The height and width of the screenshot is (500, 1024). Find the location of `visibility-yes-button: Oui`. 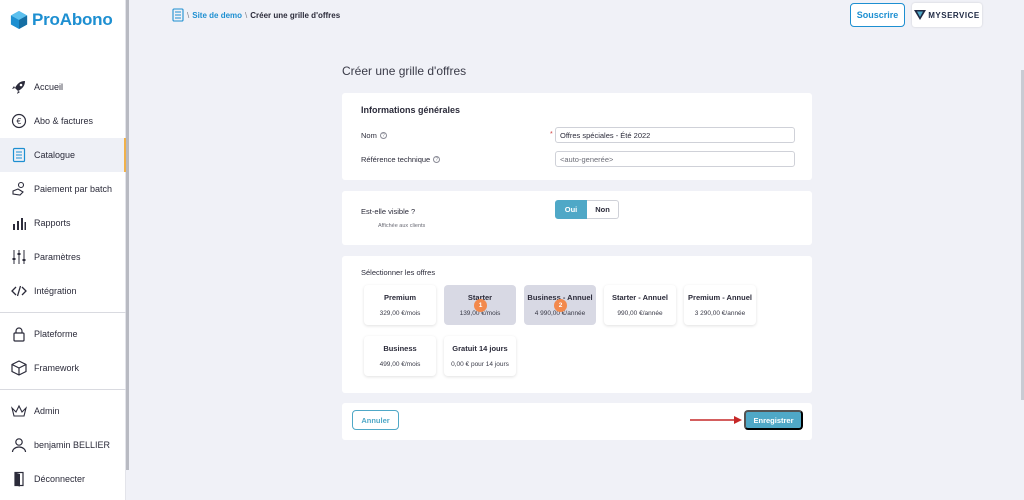

visibility-yes-button: Oui is located at coordinates (571, 209).